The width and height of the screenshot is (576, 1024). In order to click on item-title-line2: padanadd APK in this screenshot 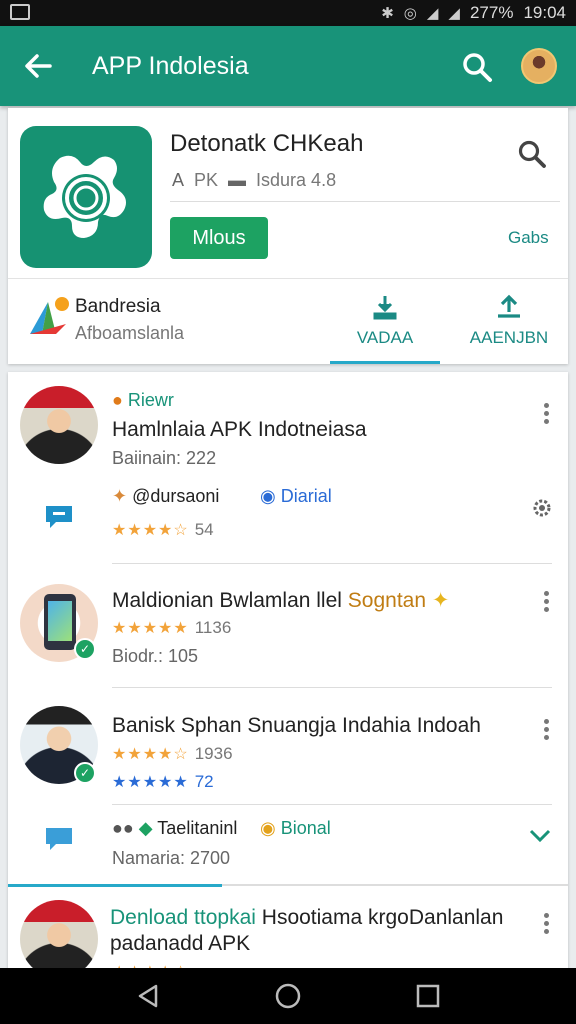, I will do `click(180, 943)`.